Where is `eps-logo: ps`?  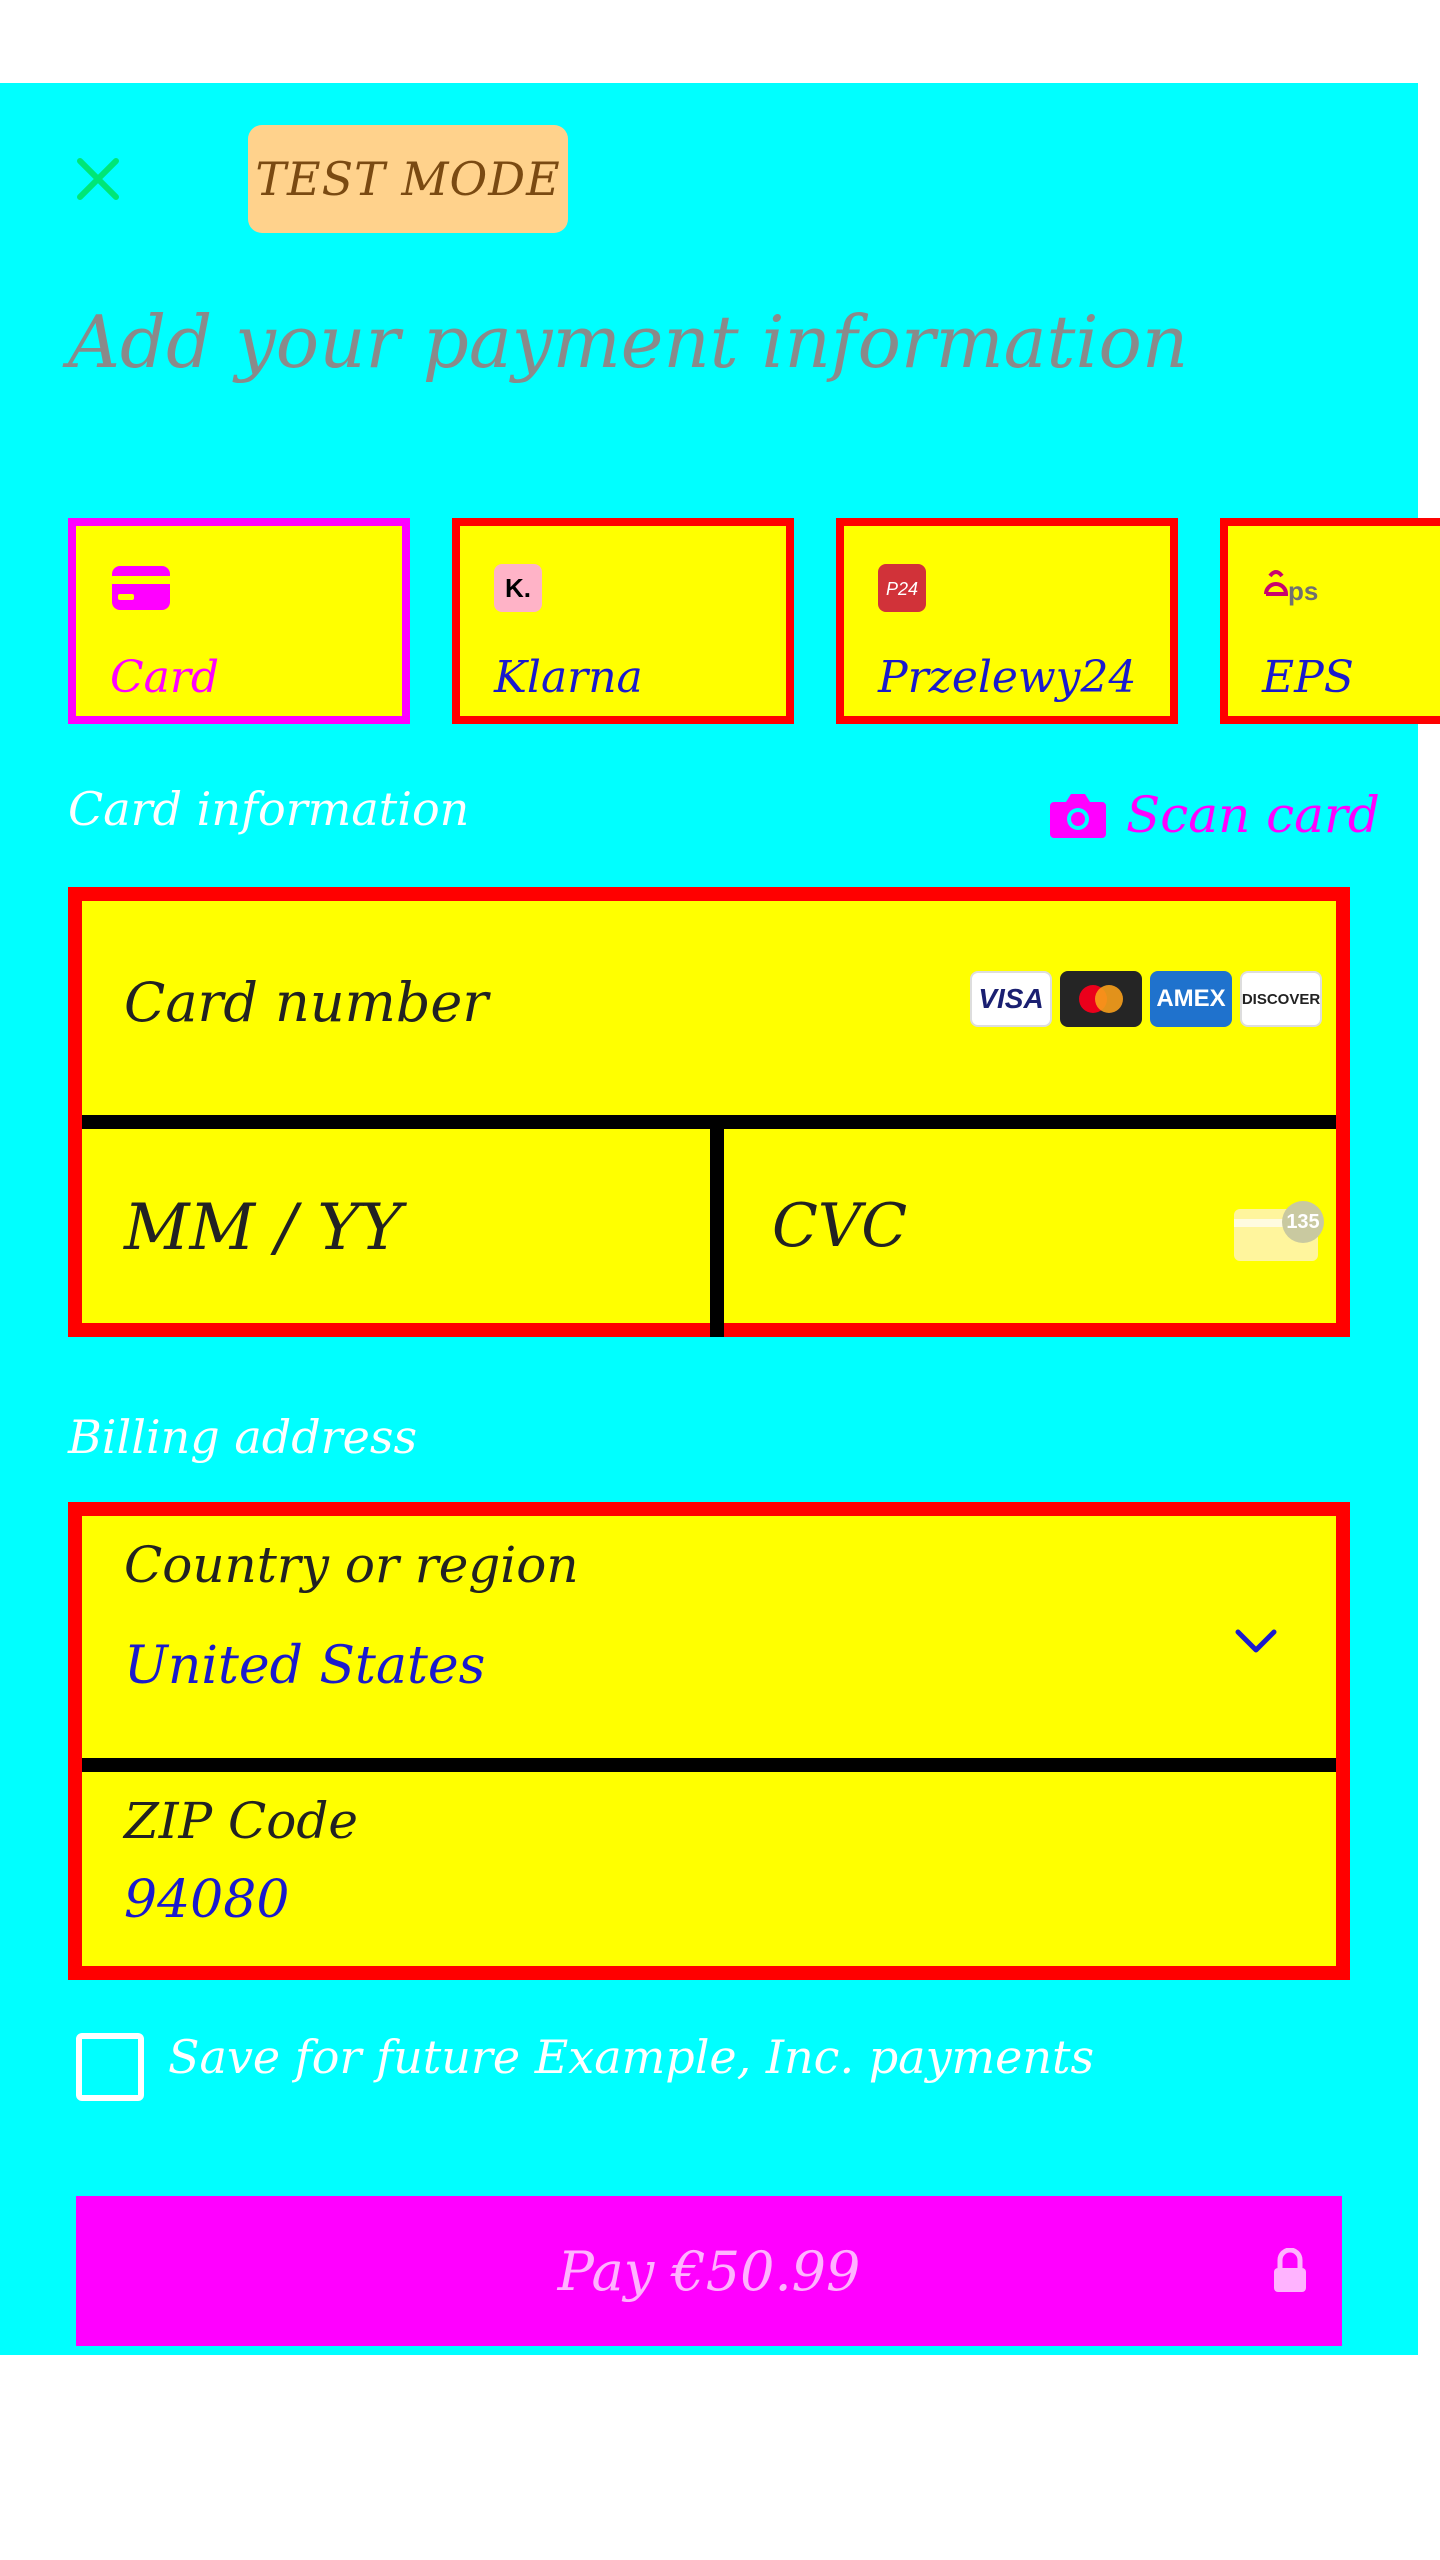
eps-logo: ps is located at coordinates (1291, 588).